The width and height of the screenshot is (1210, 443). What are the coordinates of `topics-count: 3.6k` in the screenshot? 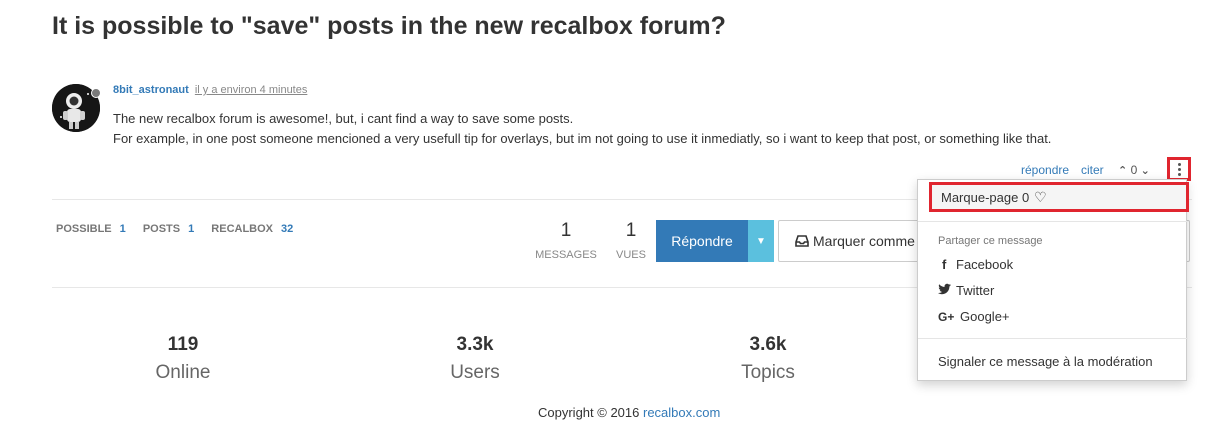 It's located at (768, 344).